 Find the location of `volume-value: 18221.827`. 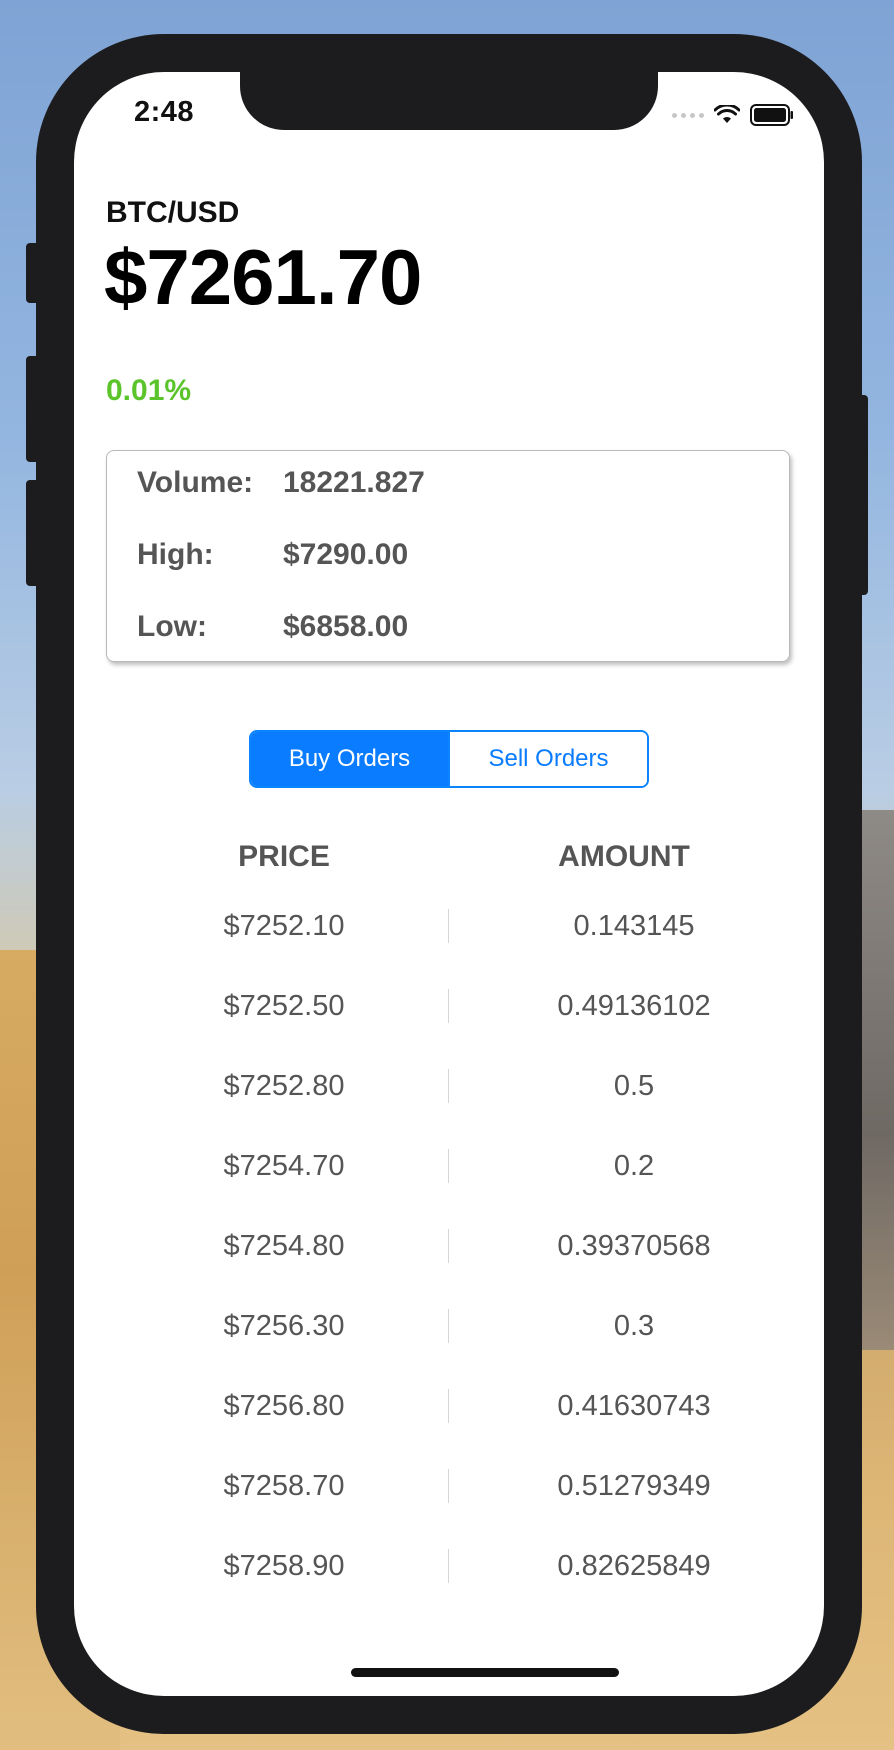

volume-value: 18221.827 is located at coordinates (354, 482).